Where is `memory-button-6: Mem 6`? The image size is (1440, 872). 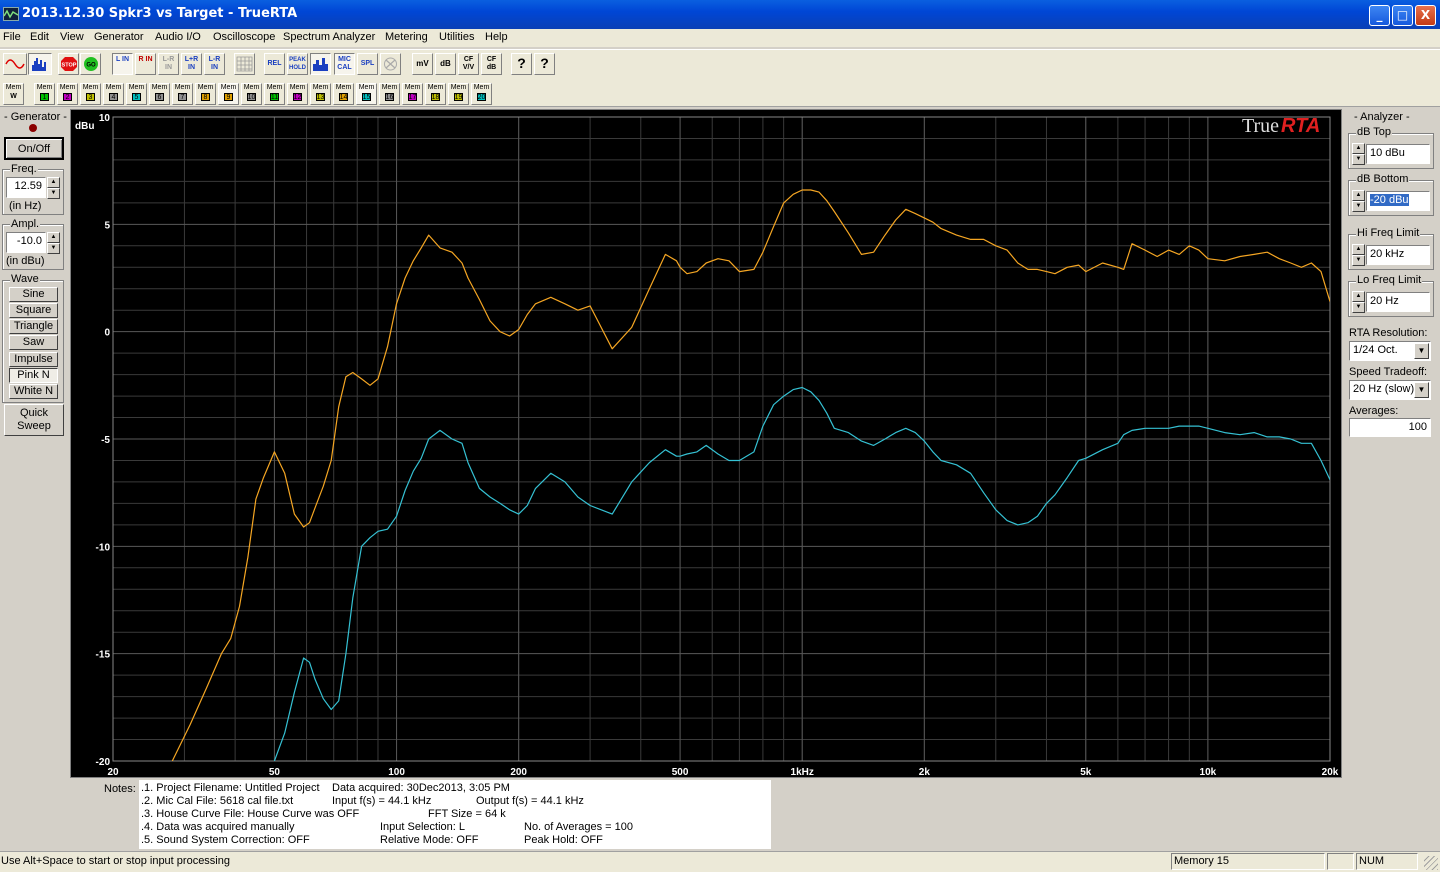 memory-button-6: Mem 6 is located at coordinates (159, 94).